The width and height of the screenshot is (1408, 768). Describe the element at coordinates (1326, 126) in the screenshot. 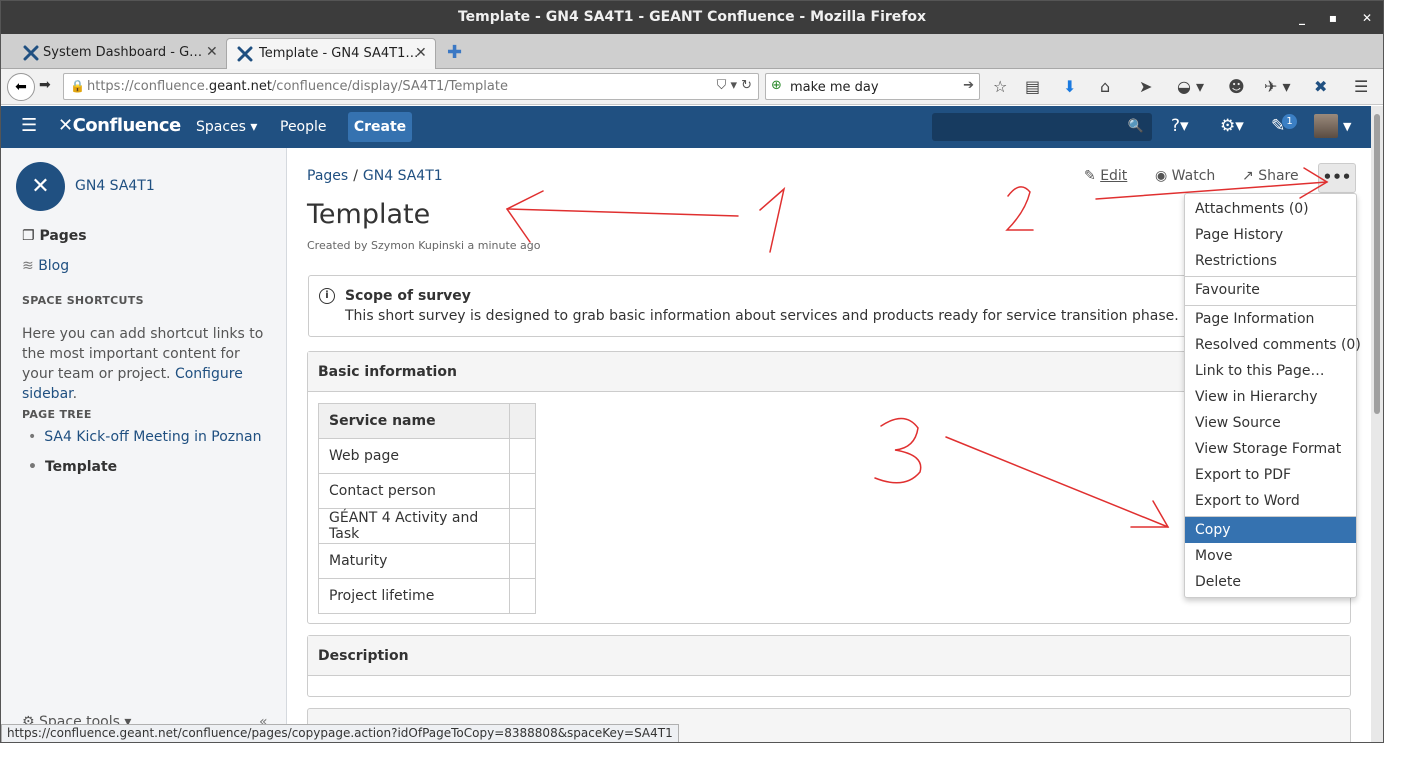

I see `avatar` at that location.